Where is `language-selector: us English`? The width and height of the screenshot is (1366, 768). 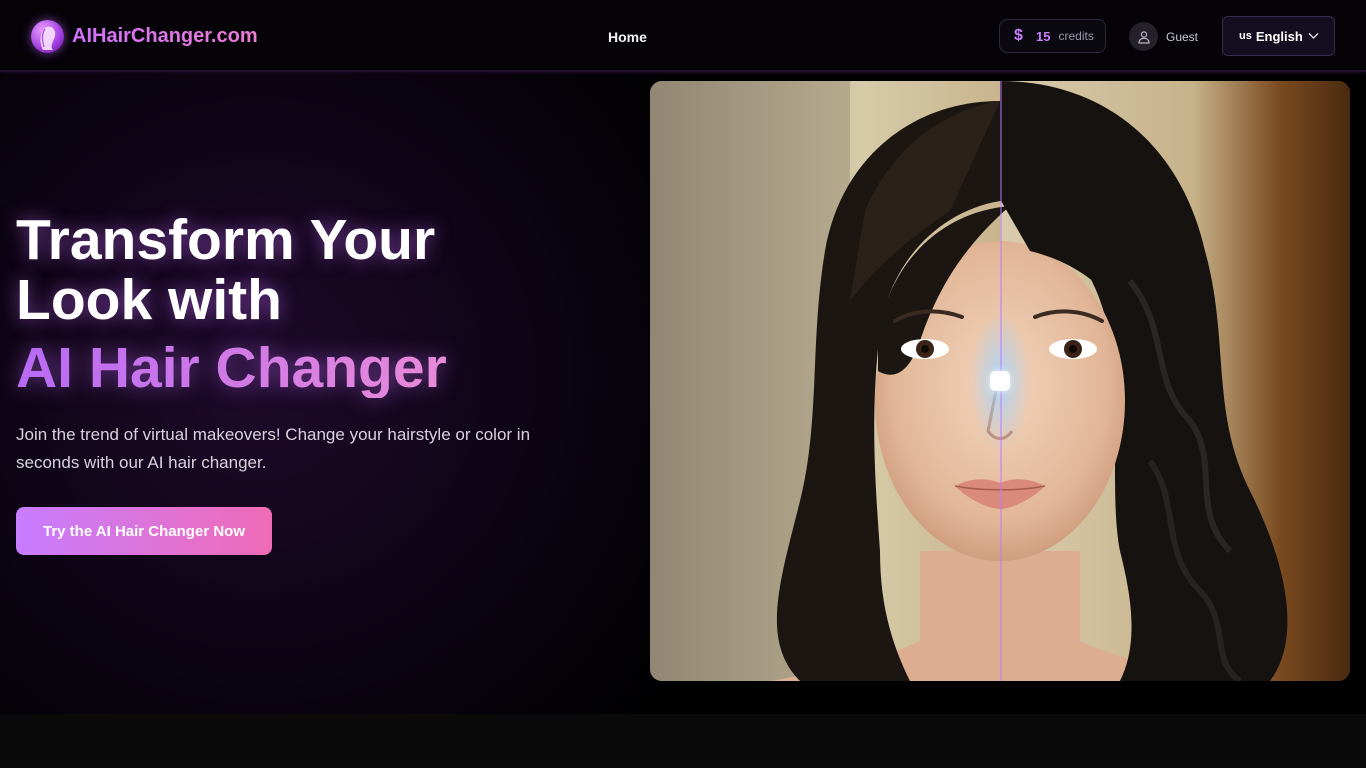
language-selector: us English is located at coordinates (1278, 36).